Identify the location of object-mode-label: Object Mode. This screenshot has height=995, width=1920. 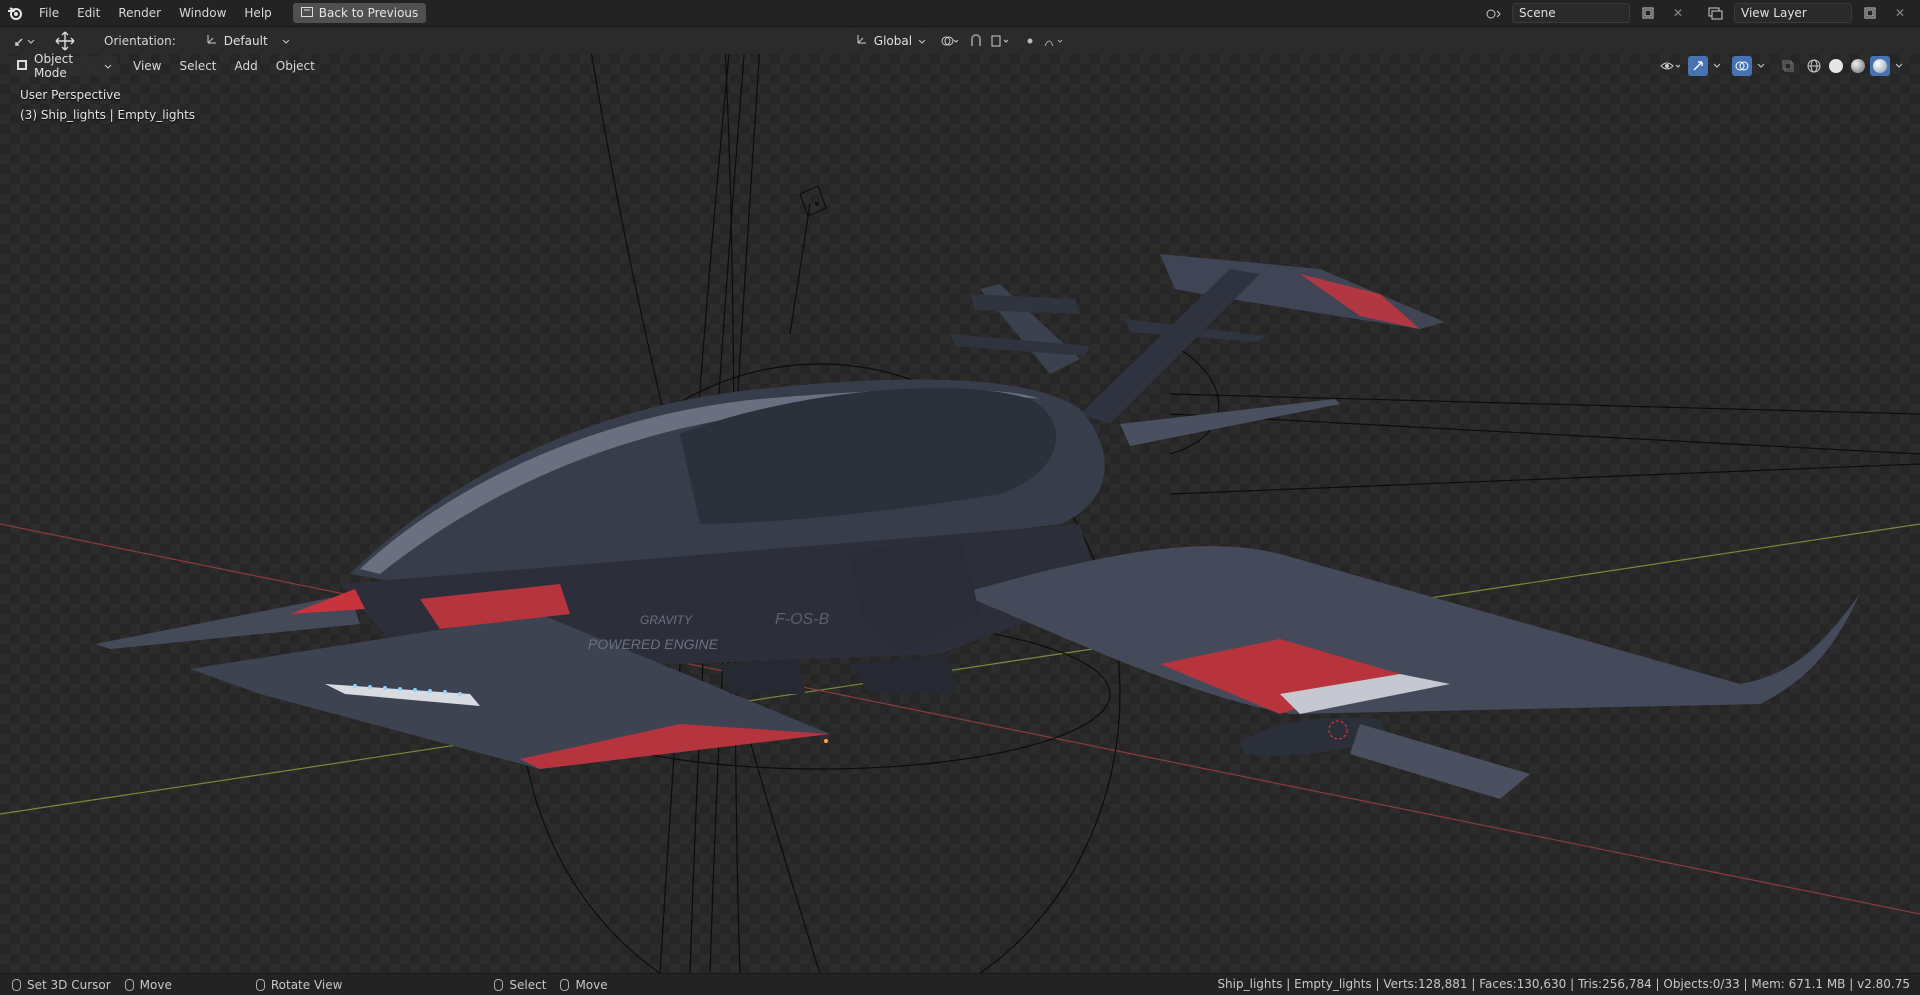
(54, 66).